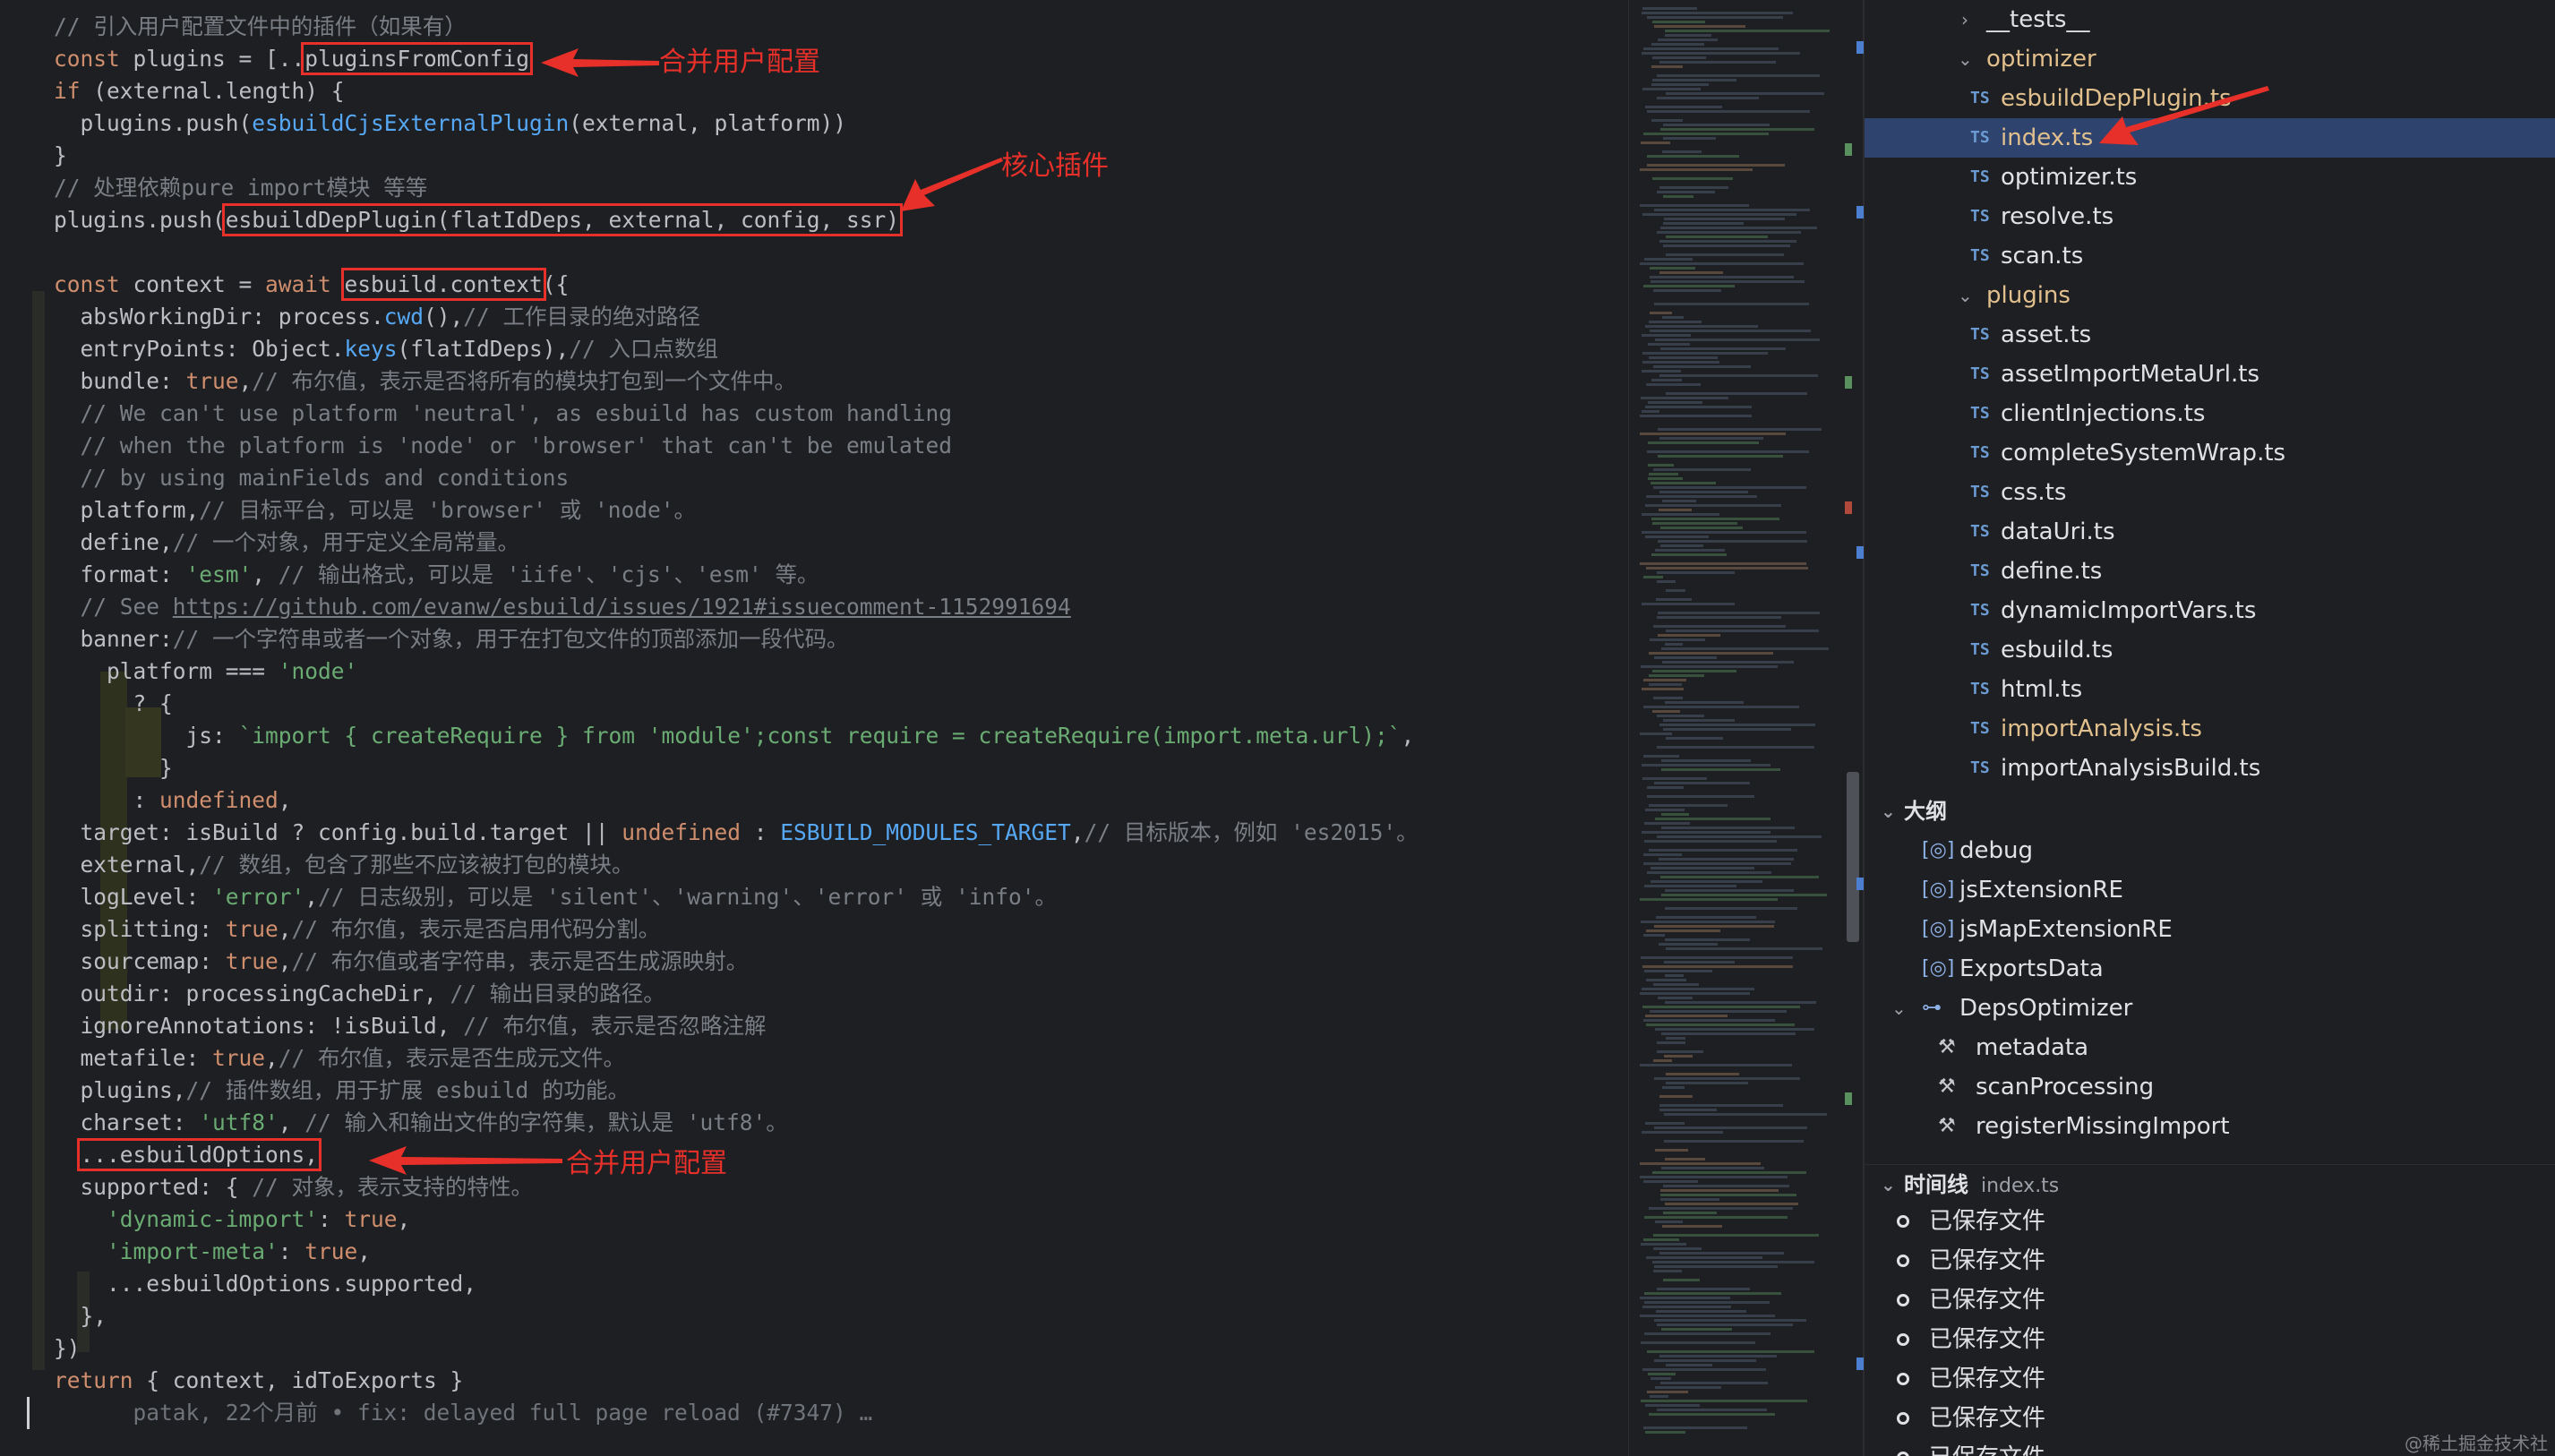 Image resolution: width=2555 pixels, height=1456 pixels. I want to click on file-label: index.ts, so click(2047, 137).